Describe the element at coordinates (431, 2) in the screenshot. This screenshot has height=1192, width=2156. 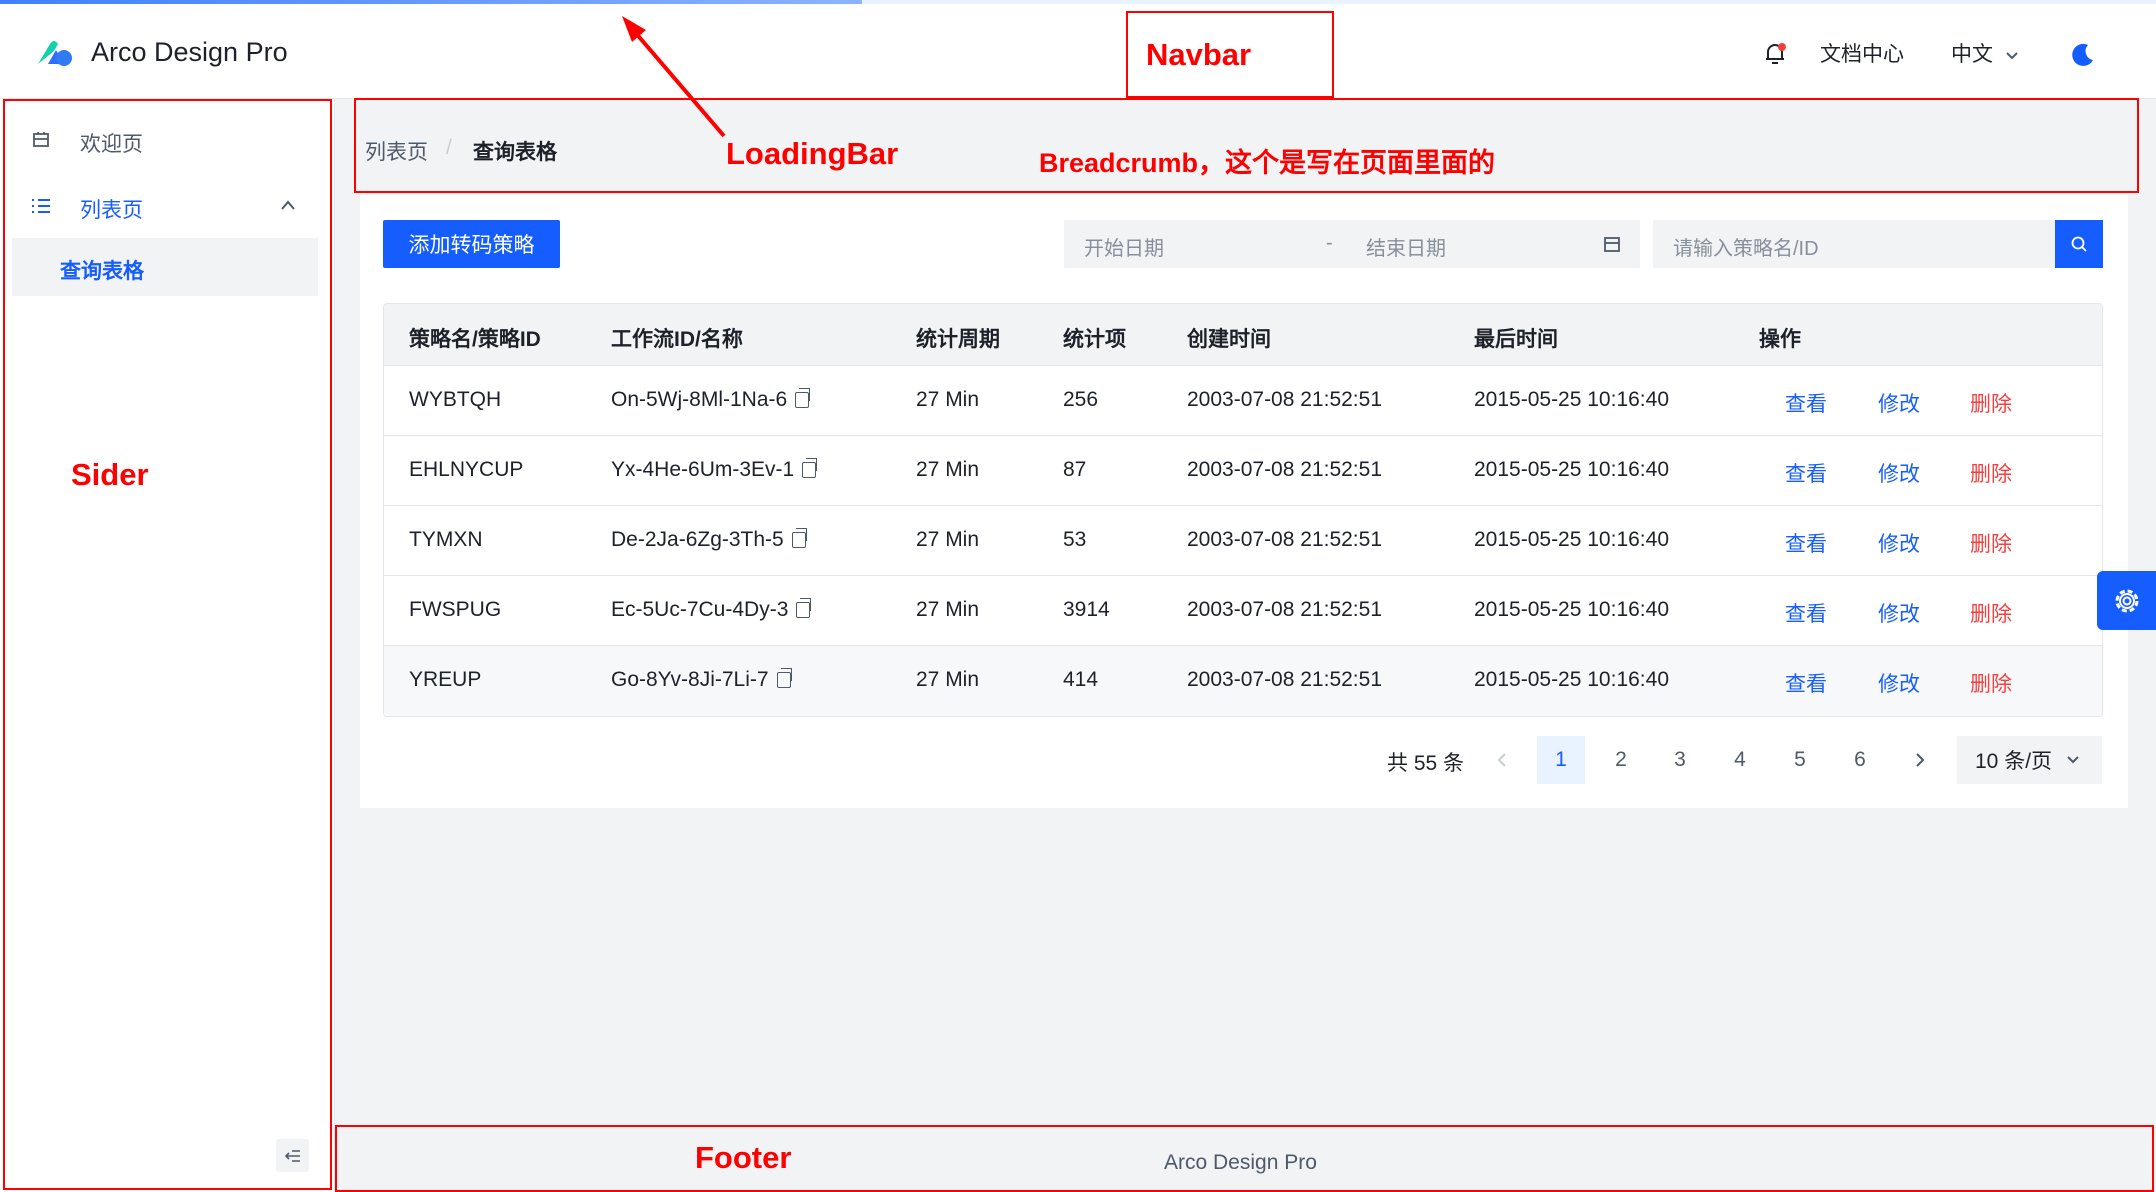
I see `loading-bar` at that location.